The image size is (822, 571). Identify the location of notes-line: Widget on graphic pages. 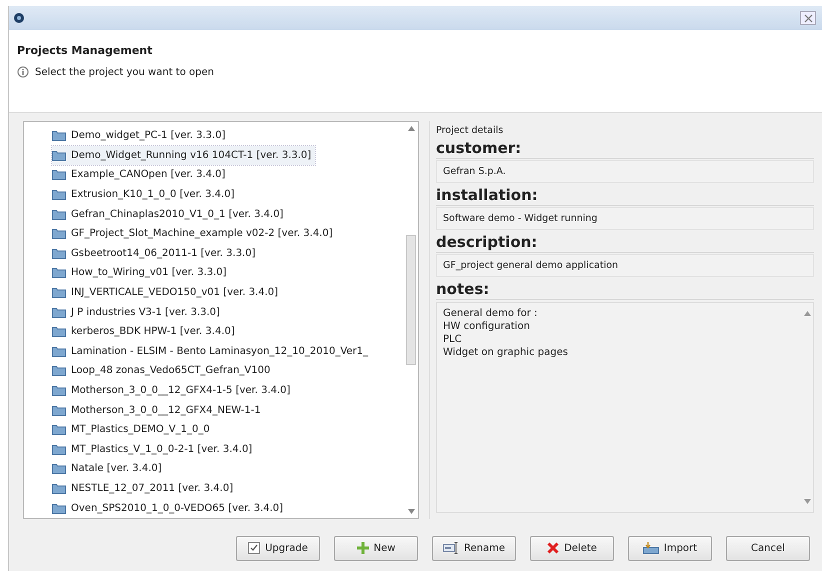
(506, 352).